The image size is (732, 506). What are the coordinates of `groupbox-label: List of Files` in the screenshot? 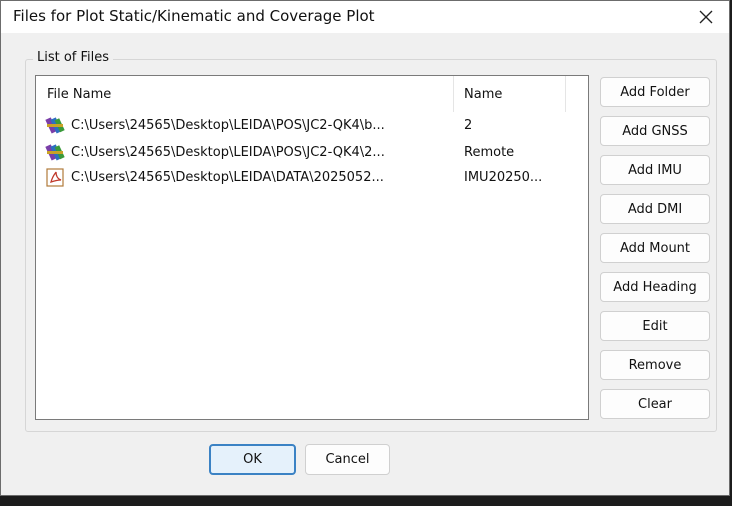 It's located at (73, 57).